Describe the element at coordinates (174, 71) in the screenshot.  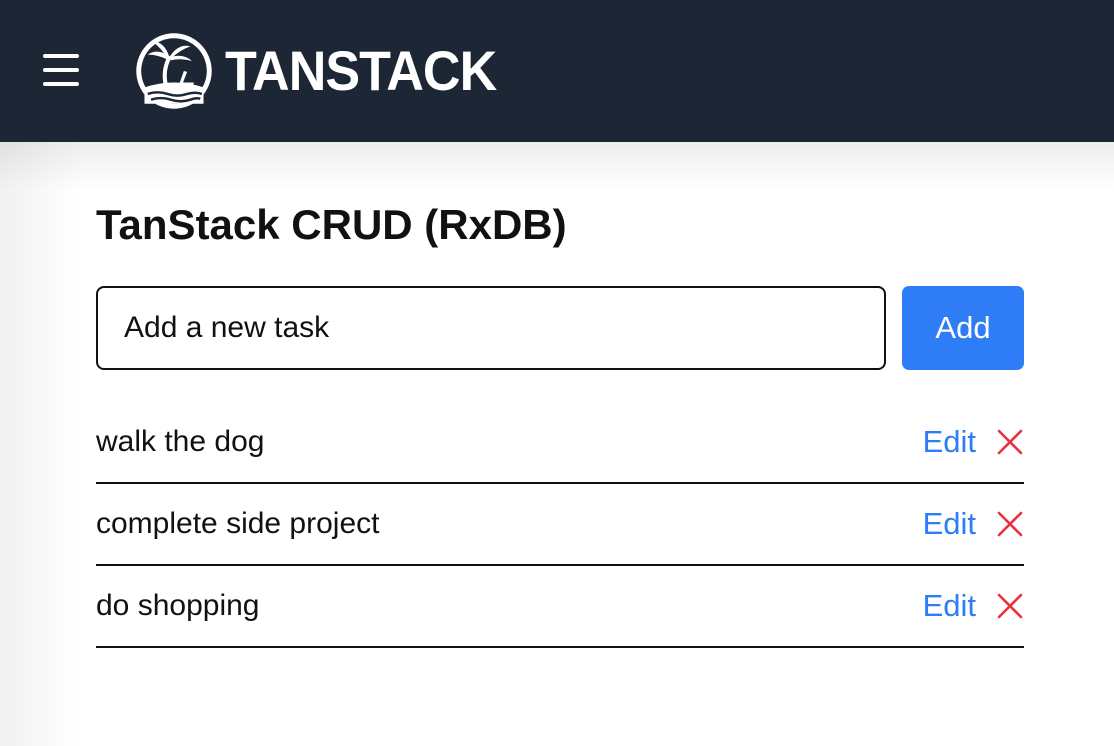
I see `tanstack-island-palm-logo-icon` at that location.